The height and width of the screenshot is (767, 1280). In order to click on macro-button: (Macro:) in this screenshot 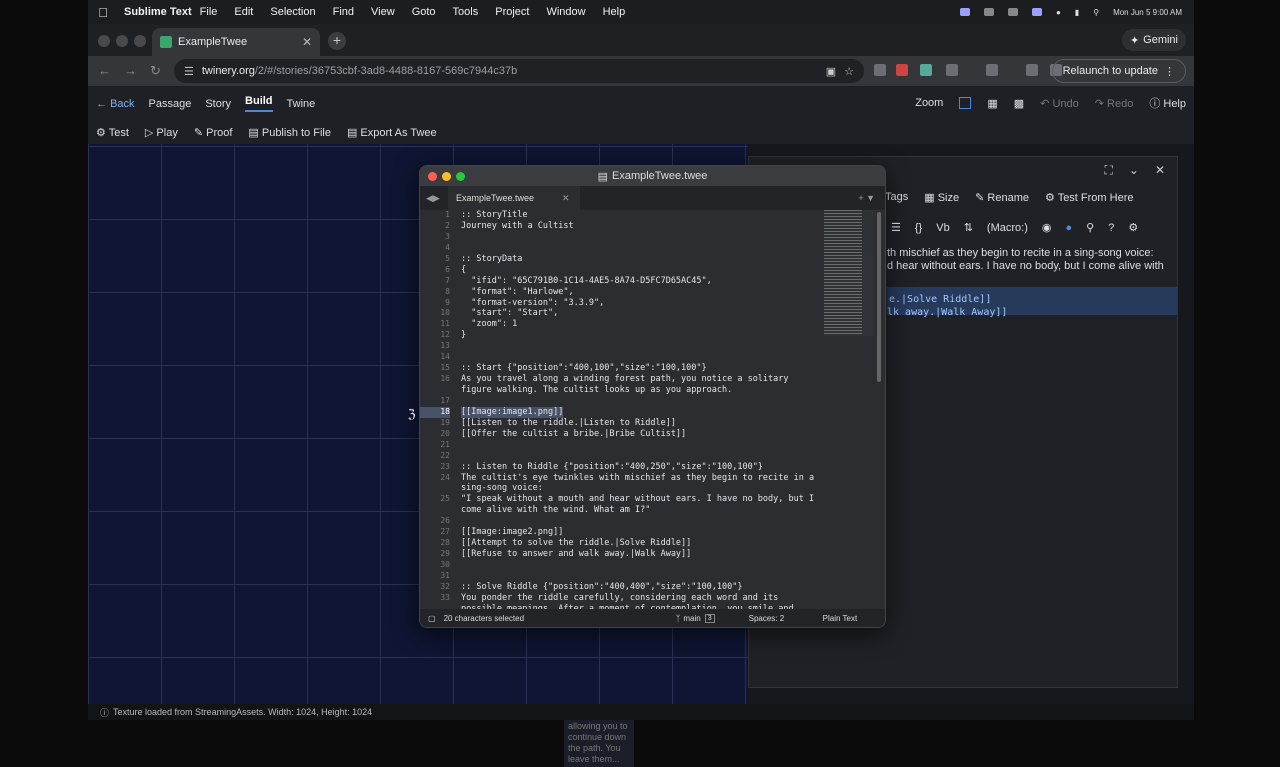, I will do `click(1007, 228)`.